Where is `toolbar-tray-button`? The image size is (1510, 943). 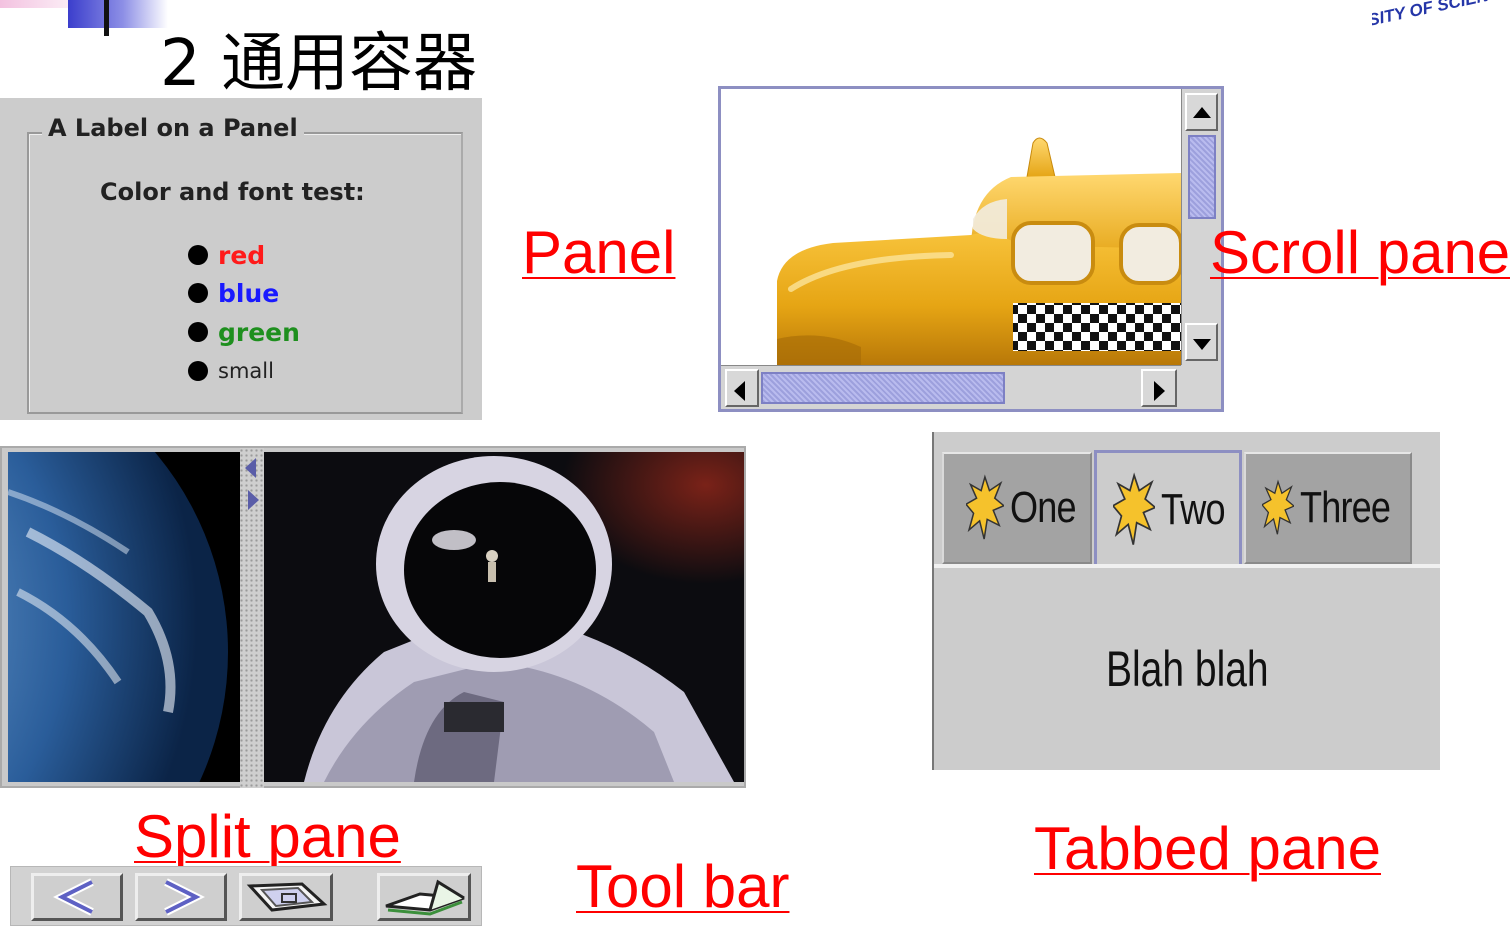 toolbar-tray-button is located at coordinates (424, 897).